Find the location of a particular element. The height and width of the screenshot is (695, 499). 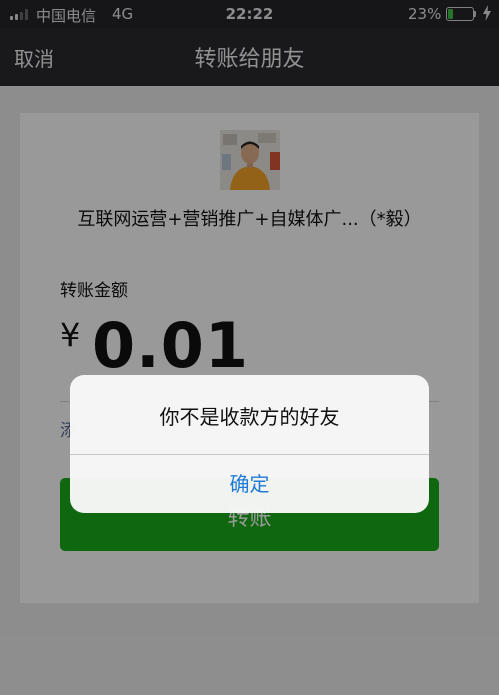

alert-dialog: 你不是收款方的好友 确定 is located at coordinates (249, 444).